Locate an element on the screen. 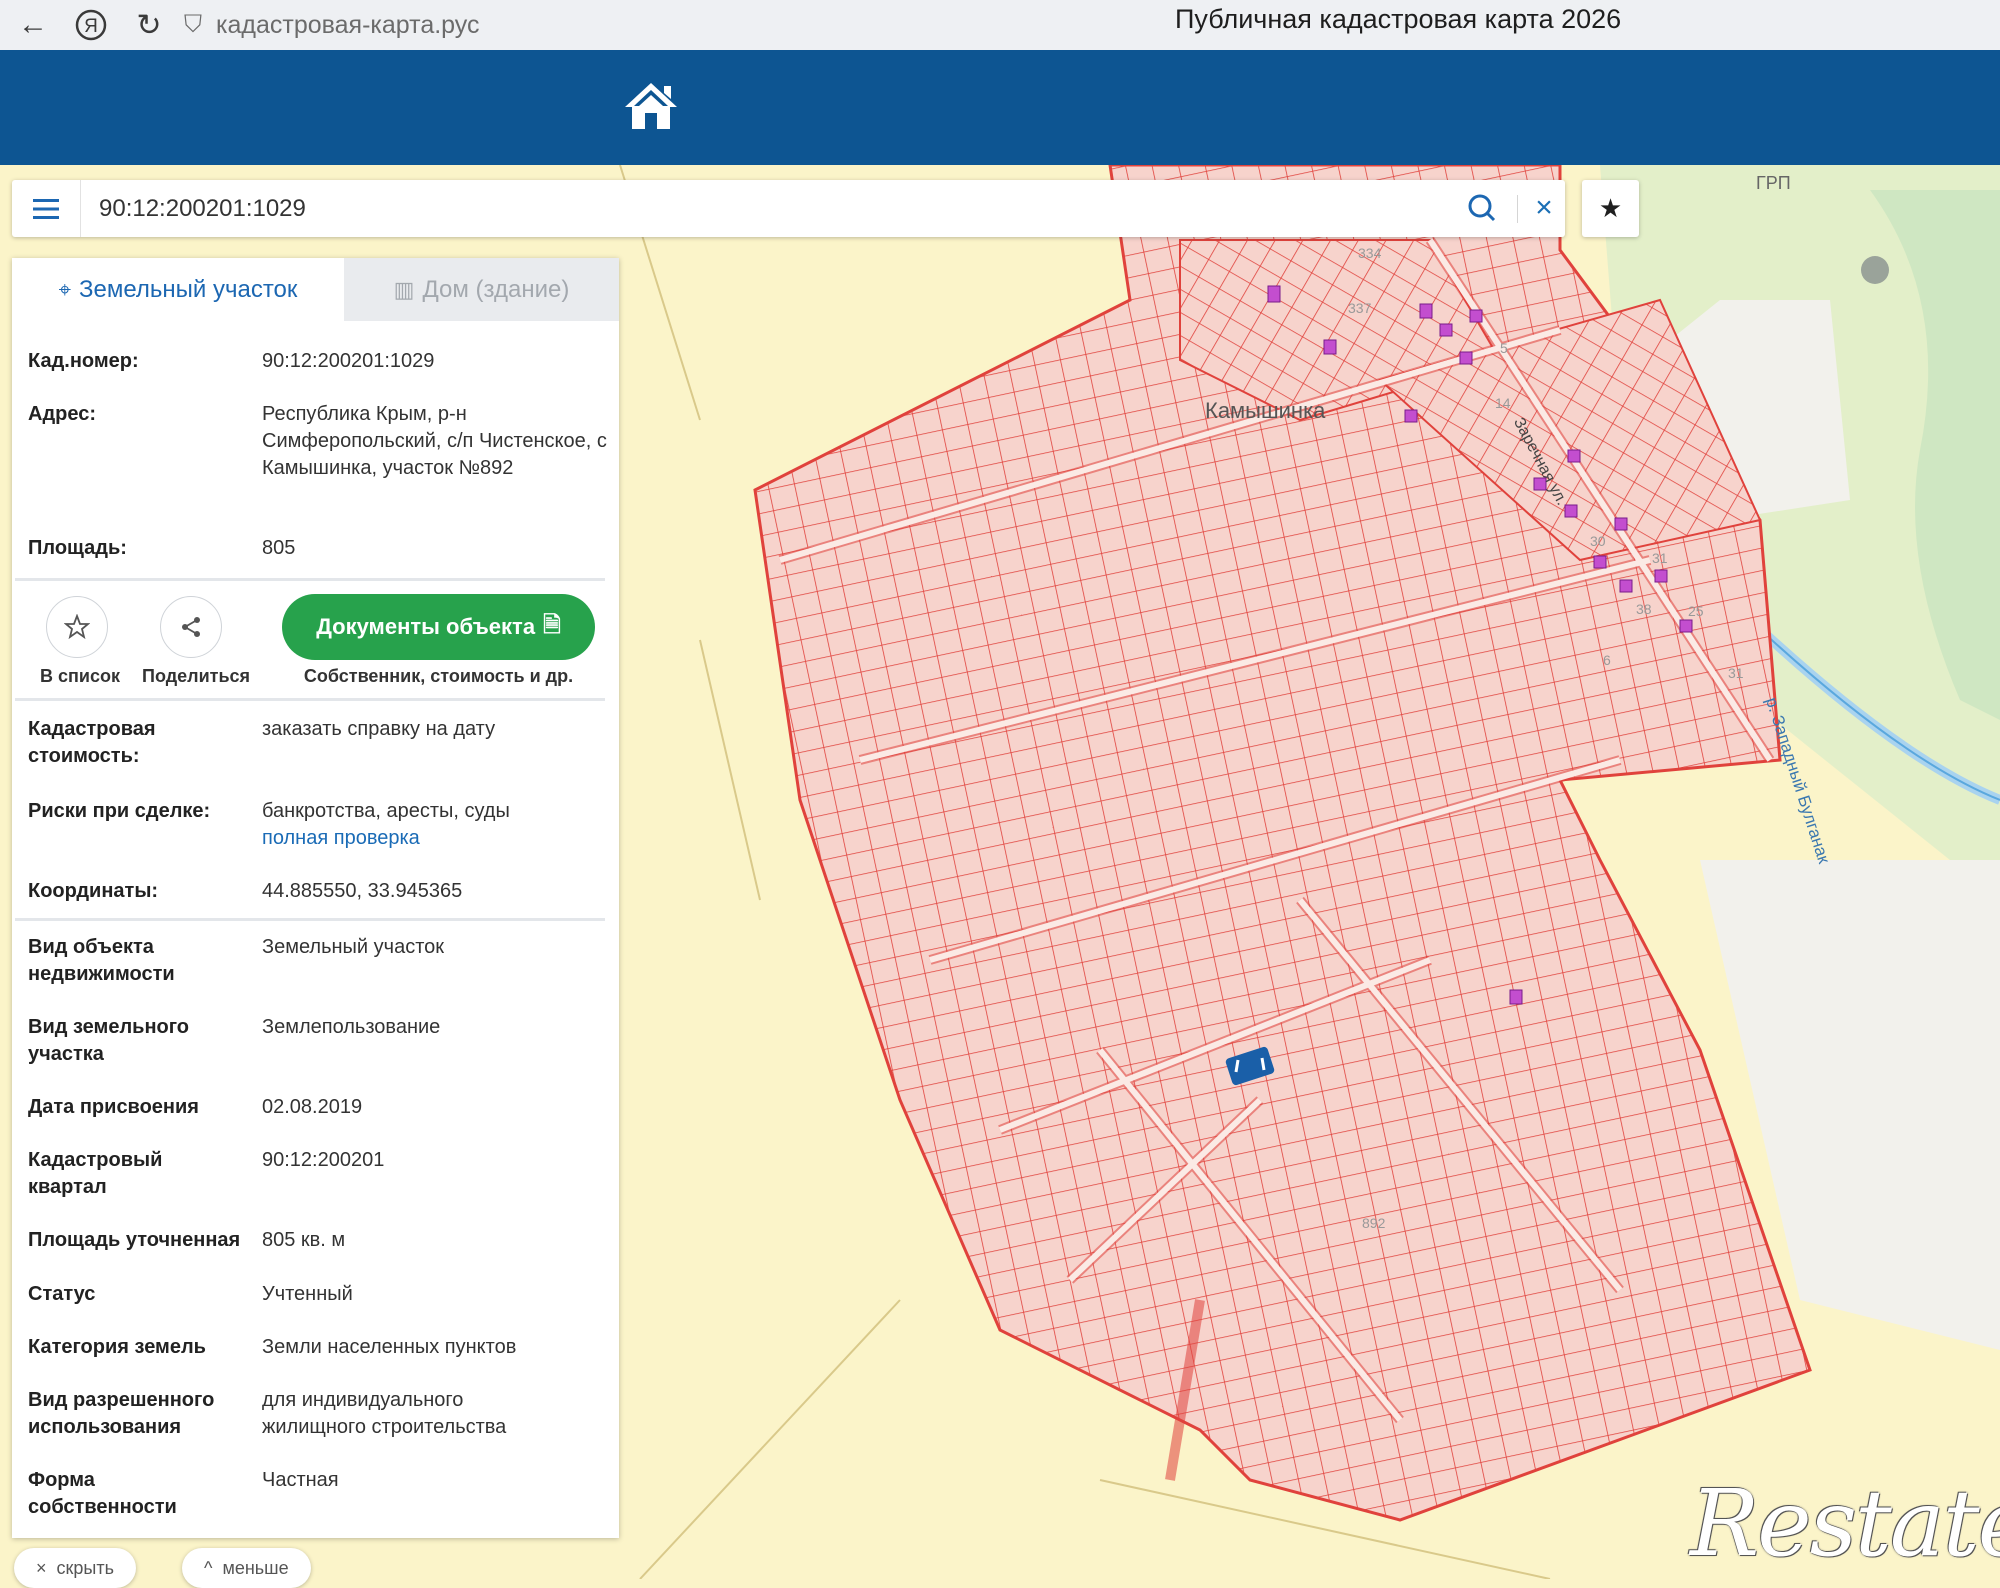  field-value: Частная is located at coordinates (300, 1480).